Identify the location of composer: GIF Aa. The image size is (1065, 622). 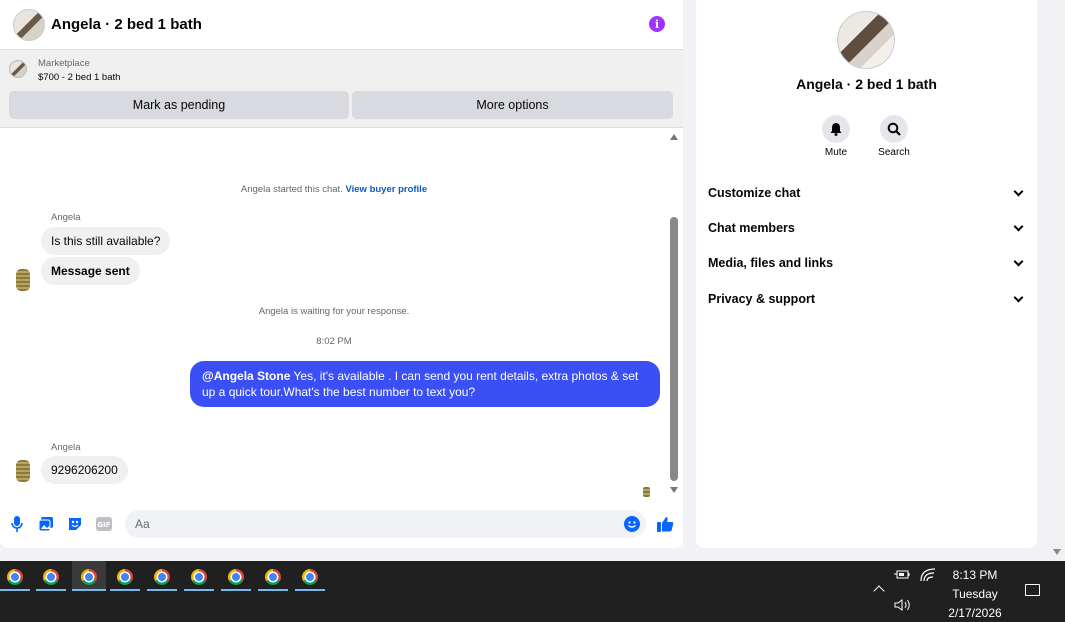
(341, 524).